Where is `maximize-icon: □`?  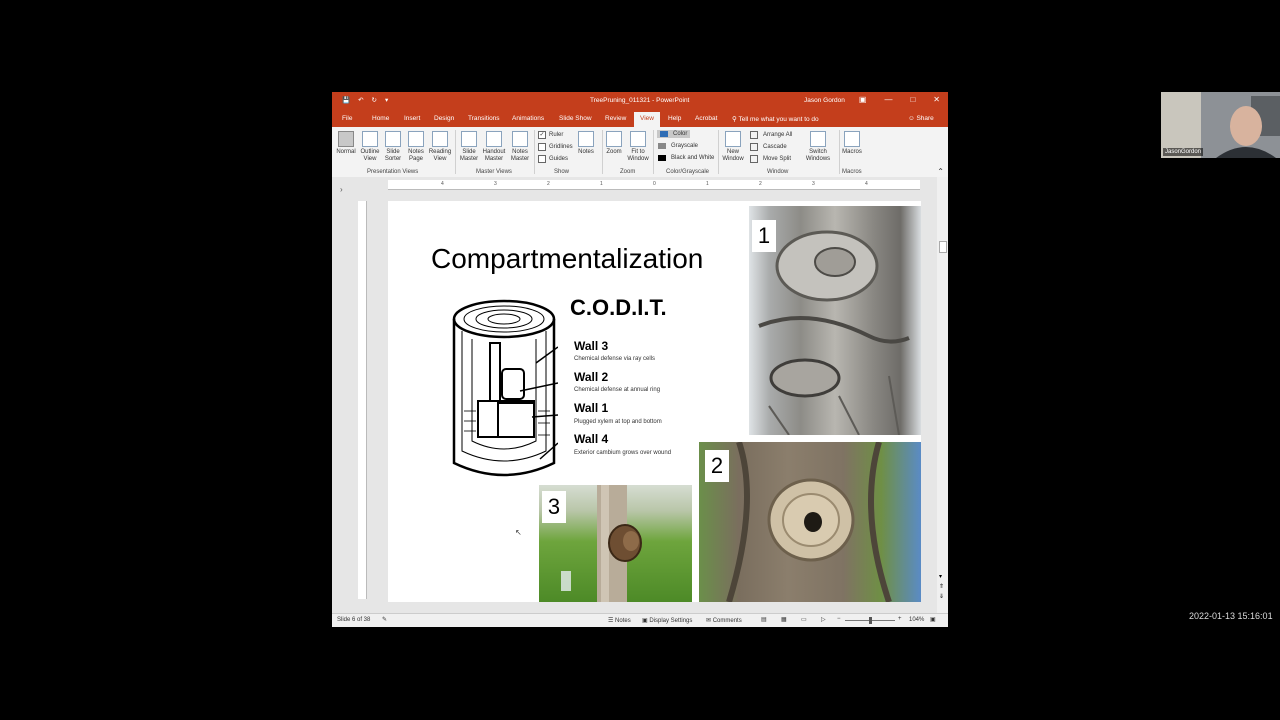
maximize-icon: □ is located at coordinates (912, 99).